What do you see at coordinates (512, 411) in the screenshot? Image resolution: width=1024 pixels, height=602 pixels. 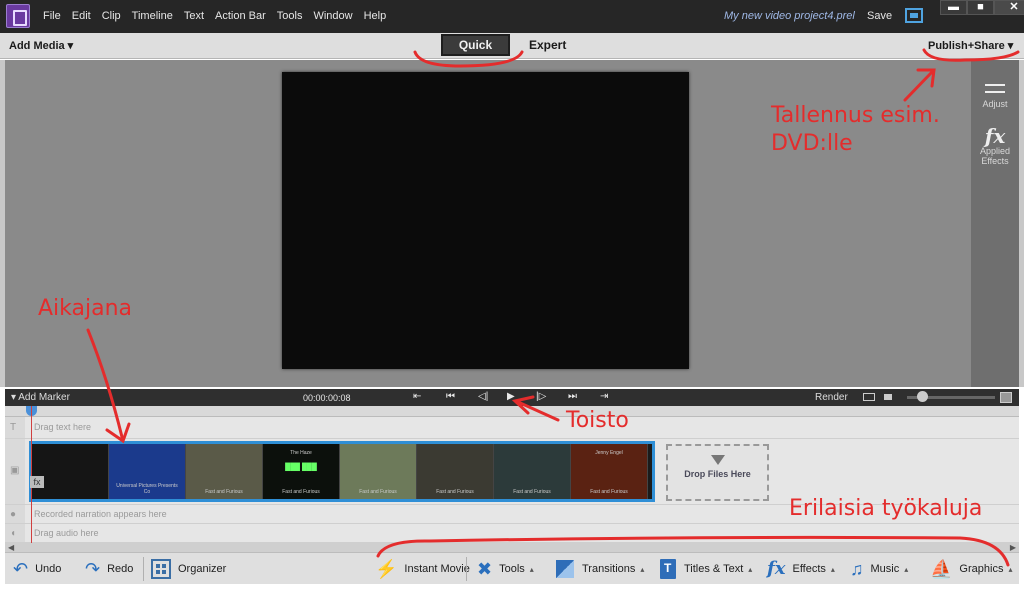 I see `timeline-ruler` at bounding box center [512, 411].